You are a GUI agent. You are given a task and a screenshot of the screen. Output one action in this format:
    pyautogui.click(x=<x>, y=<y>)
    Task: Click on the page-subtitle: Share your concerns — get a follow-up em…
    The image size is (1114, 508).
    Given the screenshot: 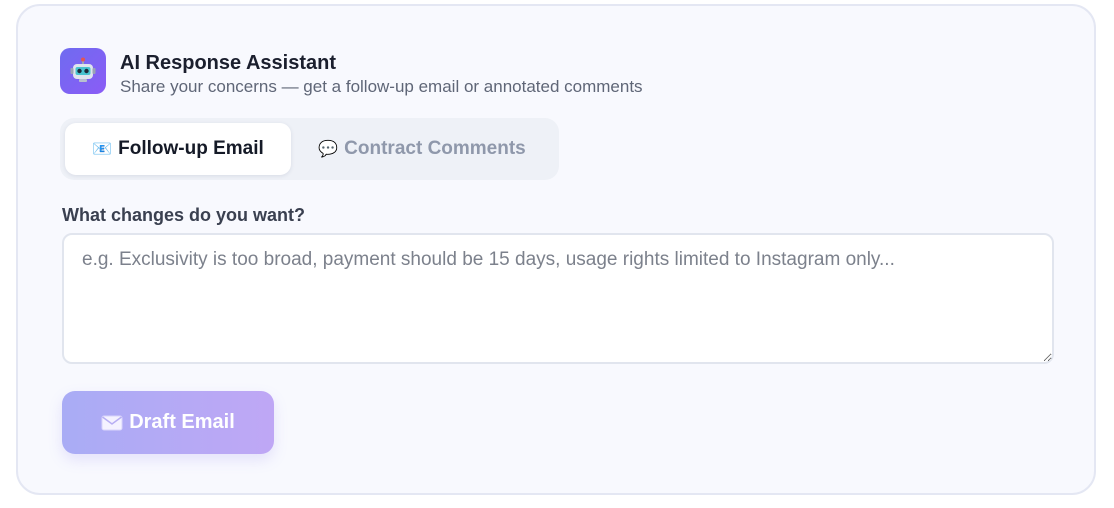 What is the action you would take?
    pyautogui.click(x=381, y=86)
    